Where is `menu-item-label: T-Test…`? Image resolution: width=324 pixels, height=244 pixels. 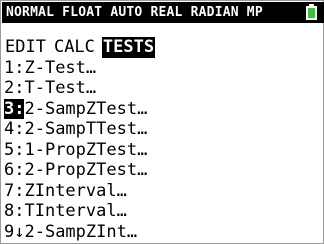 menu-item-label: T-Test… is located at coordinates (60, 88).